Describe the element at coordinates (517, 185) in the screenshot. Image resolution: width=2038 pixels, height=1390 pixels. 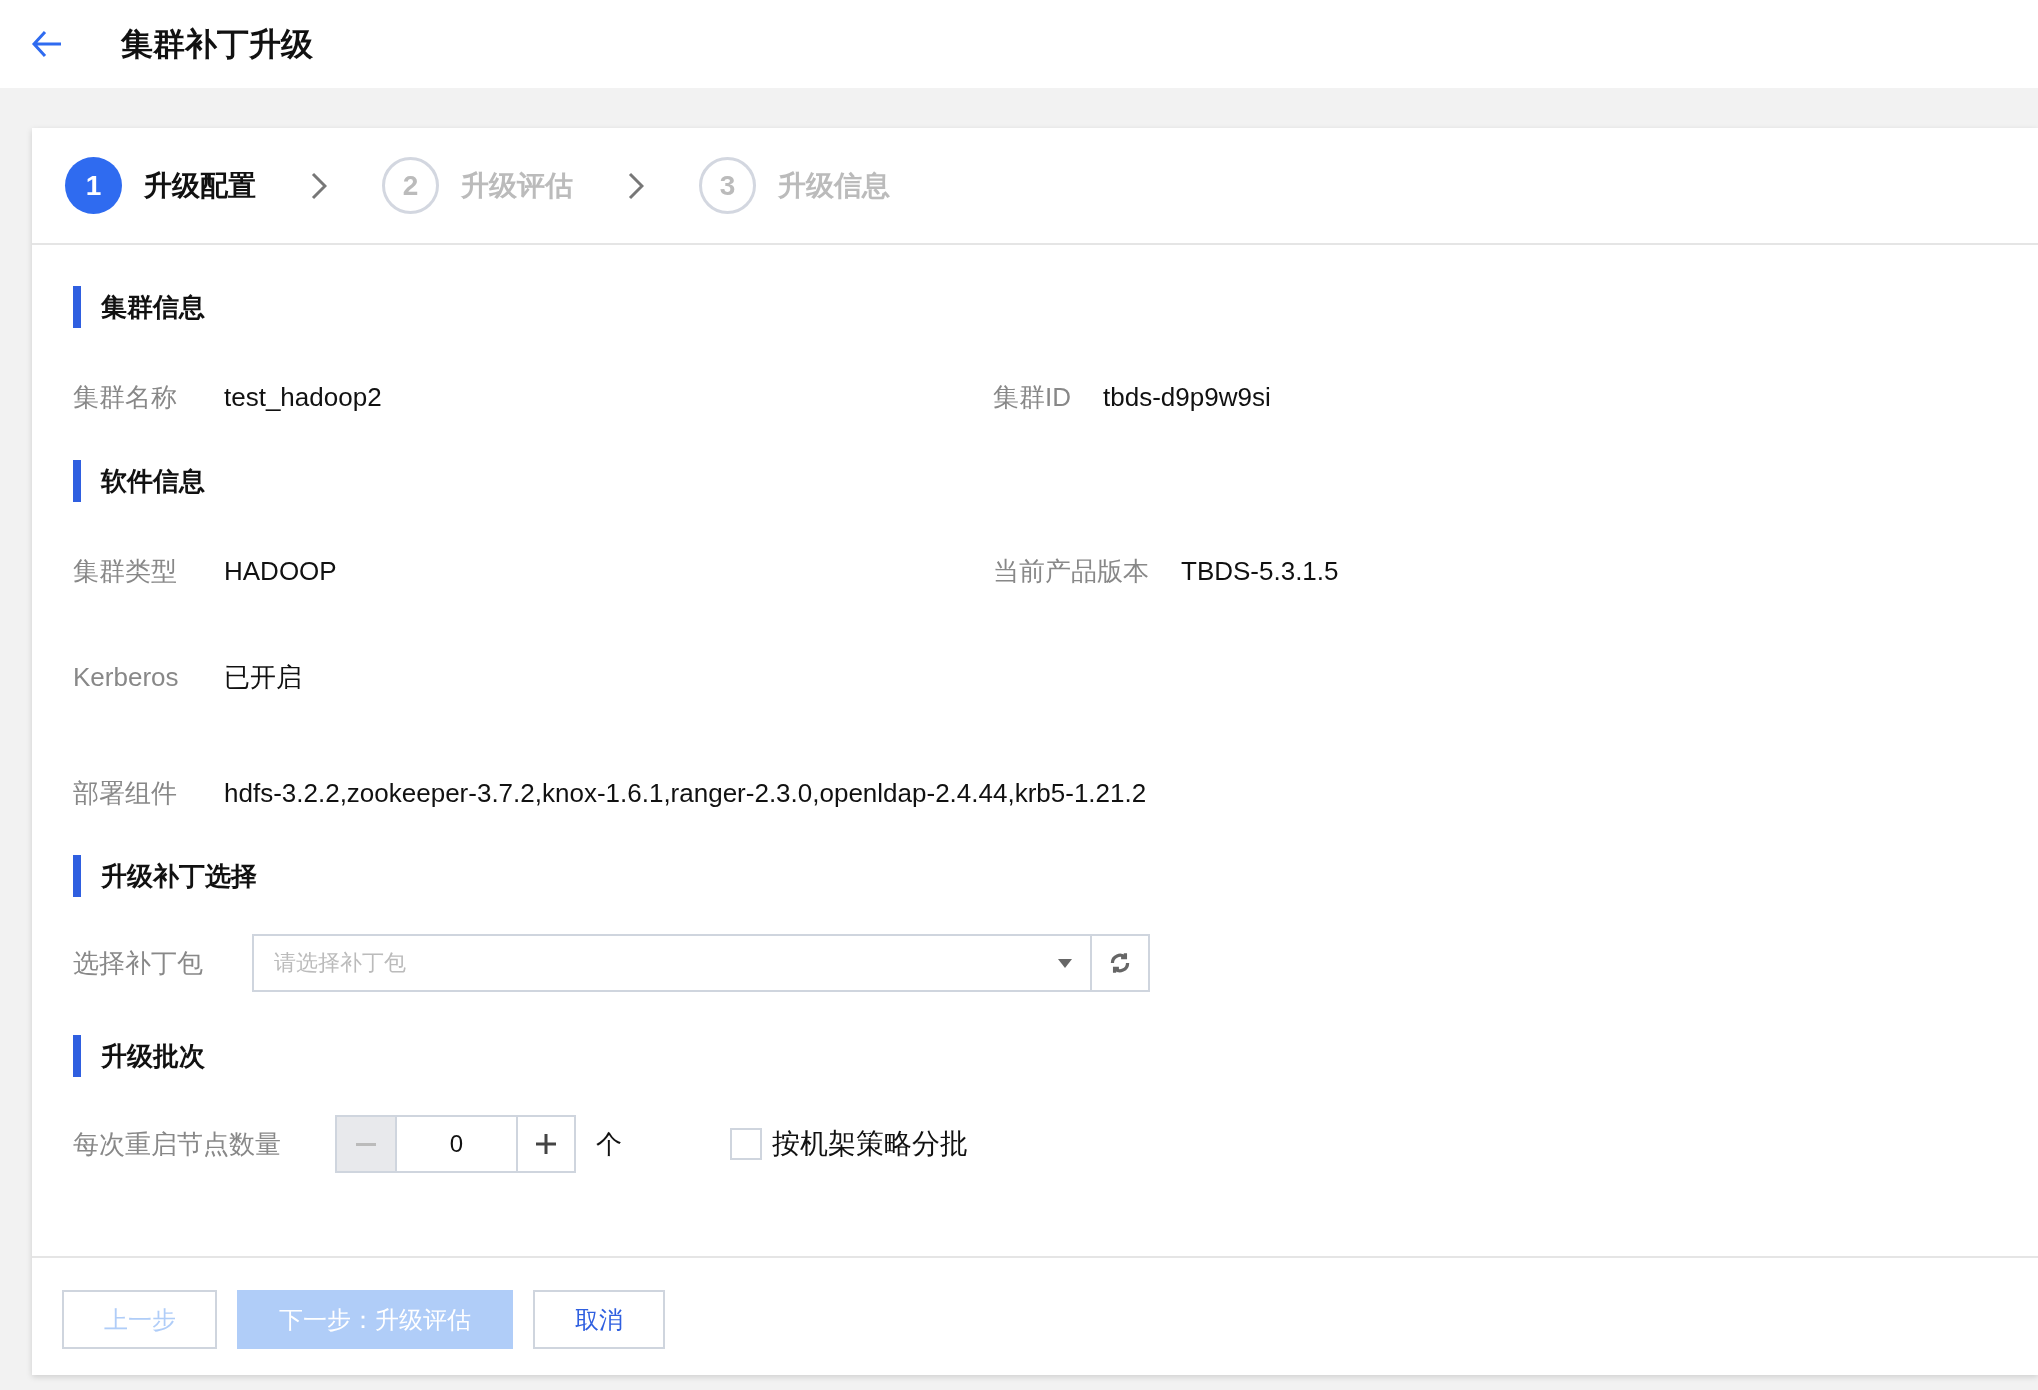
I see `step-label: 升级评估` at that location.